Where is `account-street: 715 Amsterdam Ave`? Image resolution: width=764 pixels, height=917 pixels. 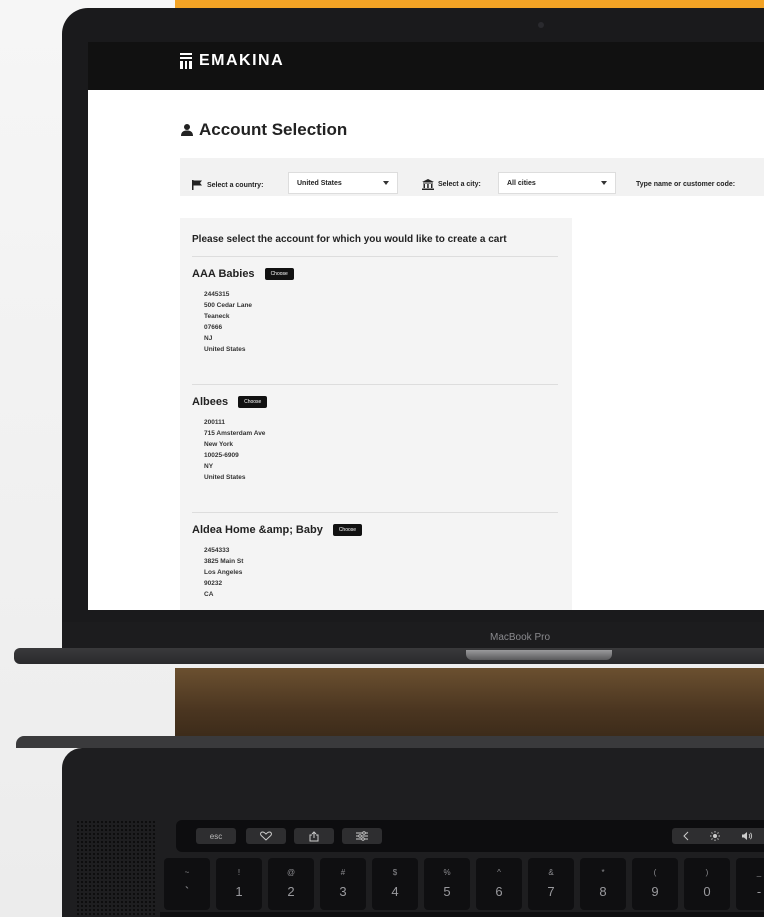
account-street: 715 Amsterdam Ave is located at coordinates (235, 433).